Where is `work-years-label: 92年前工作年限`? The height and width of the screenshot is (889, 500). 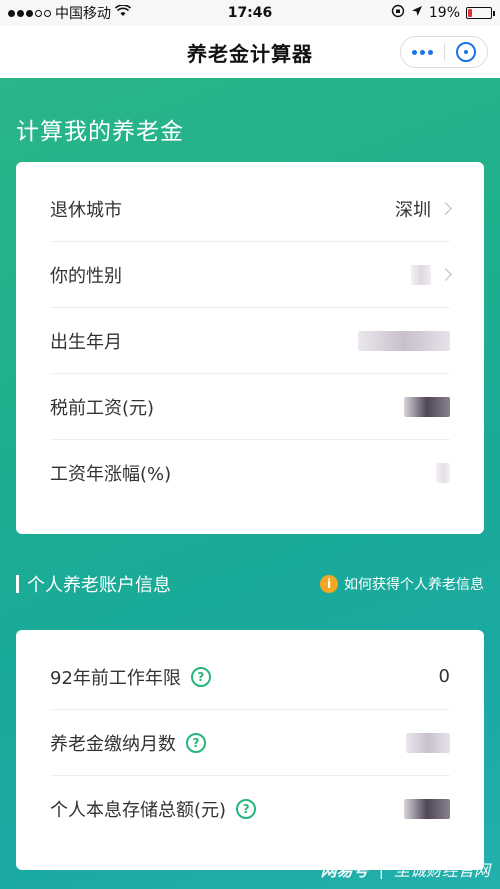 work-years-label: 92年前工作年限 is located at coordinates (115, 678).